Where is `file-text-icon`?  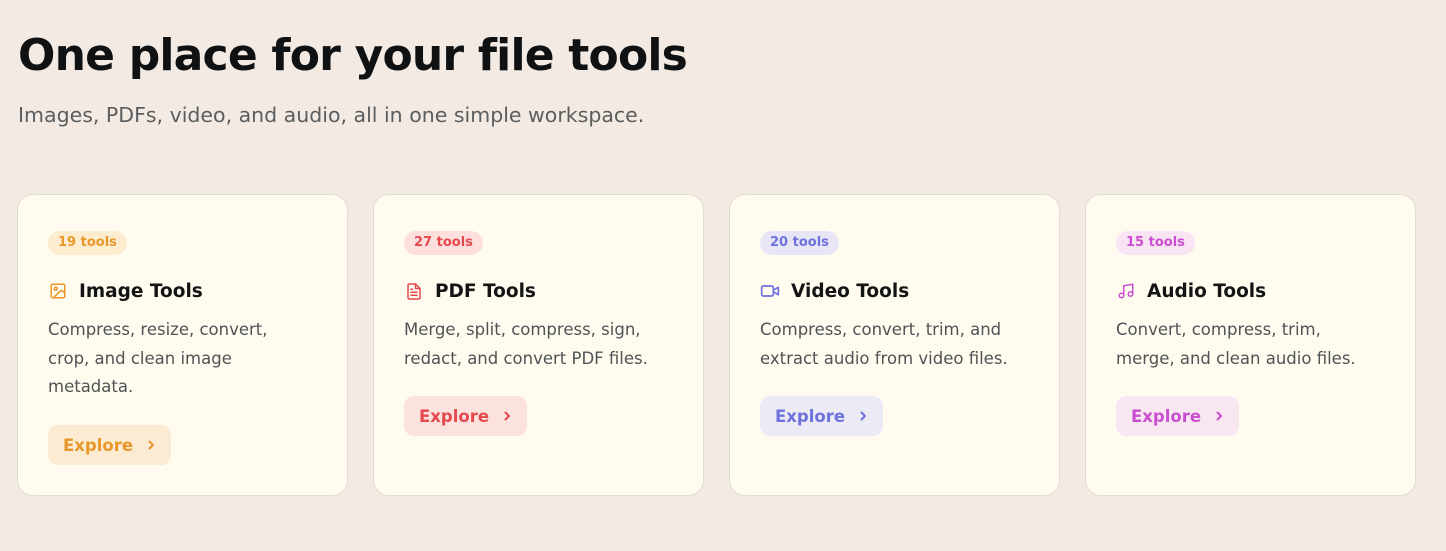 file-text-icon is located at coordinates (414, 291).